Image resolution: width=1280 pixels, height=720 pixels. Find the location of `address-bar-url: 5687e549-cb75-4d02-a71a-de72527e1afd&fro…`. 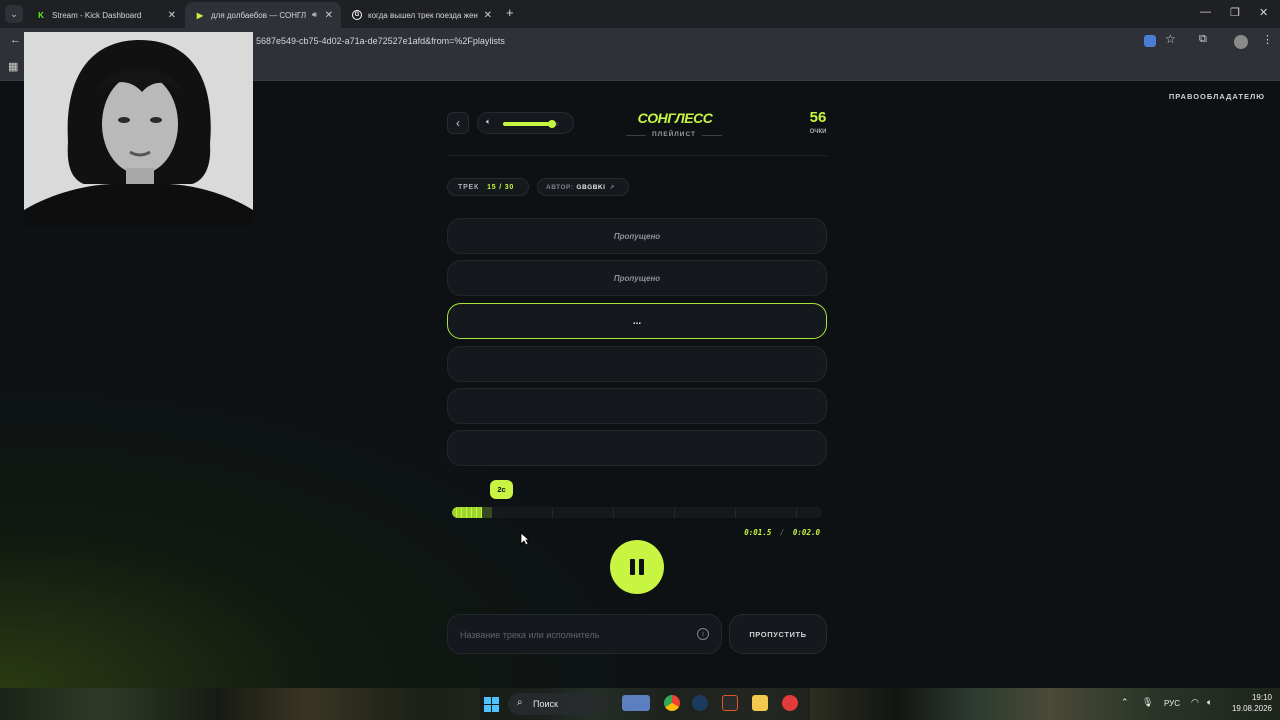

address-bar-url: 5687e549-cb75-4d02-a71a-de72527e1afd&fro… is located at coordinates (380, 41).